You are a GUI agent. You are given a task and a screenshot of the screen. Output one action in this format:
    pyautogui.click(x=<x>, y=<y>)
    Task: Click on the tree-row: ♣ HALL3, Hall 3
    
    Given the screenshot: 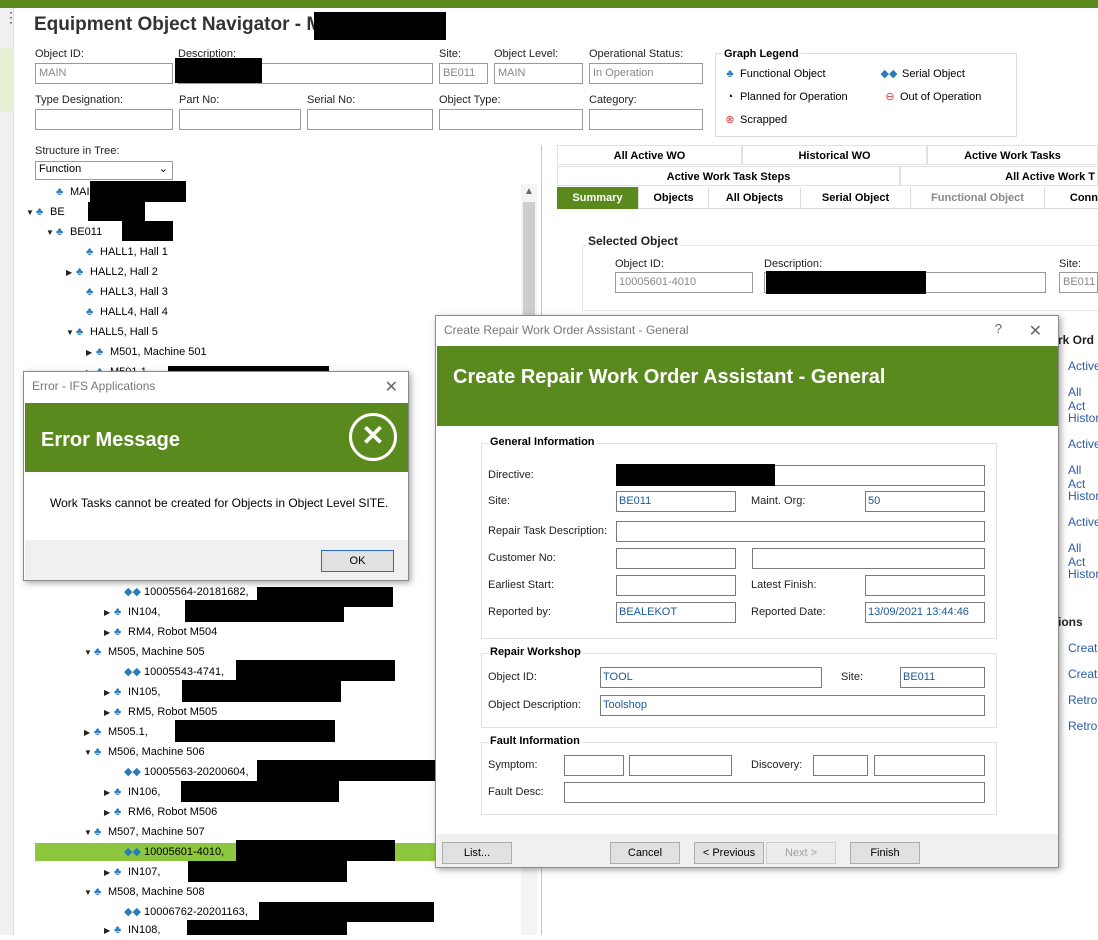 What is the action you would take?
    pyautogui.click(x=122, y=292)
    